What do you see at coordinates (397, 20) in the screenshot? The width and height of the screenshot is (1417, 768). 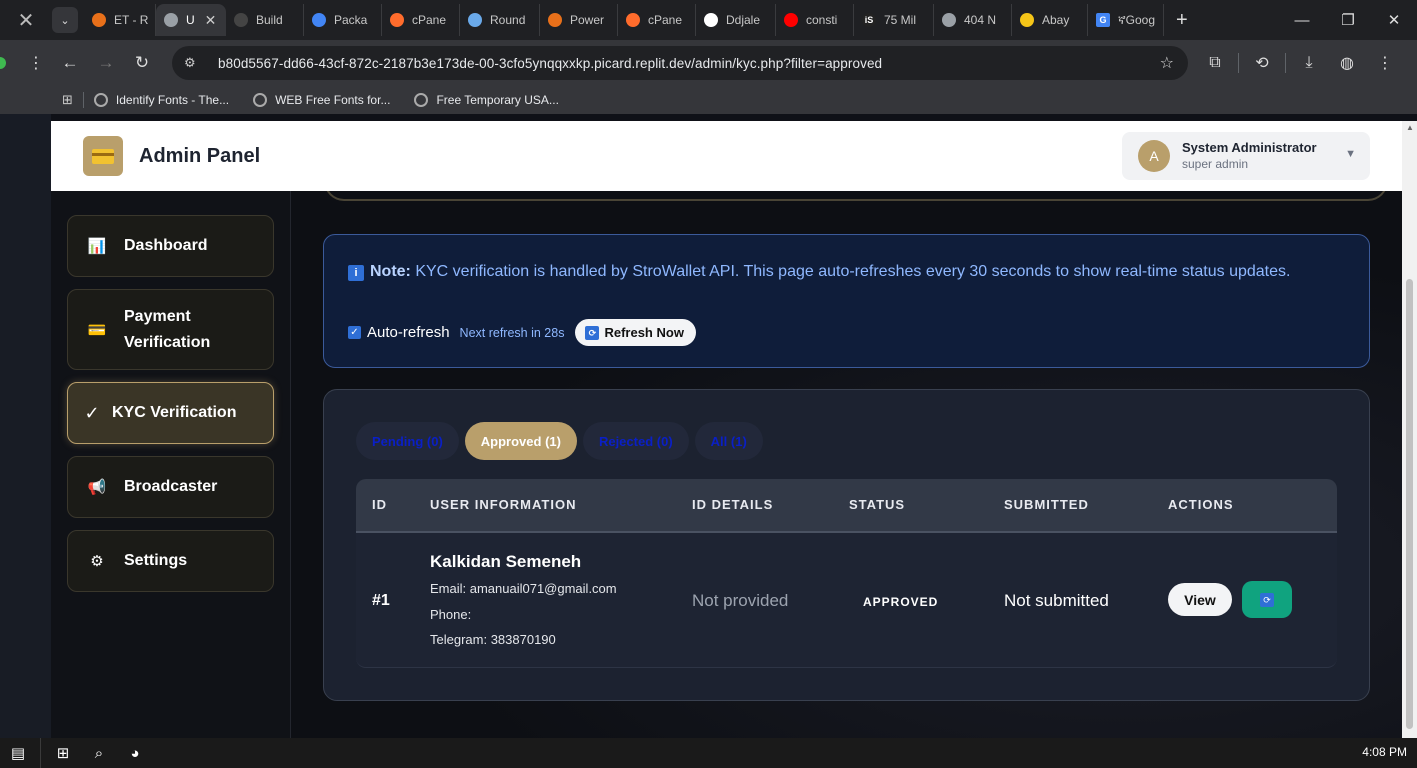 I see `cpanel-icon` at bounding box center [397, 20].